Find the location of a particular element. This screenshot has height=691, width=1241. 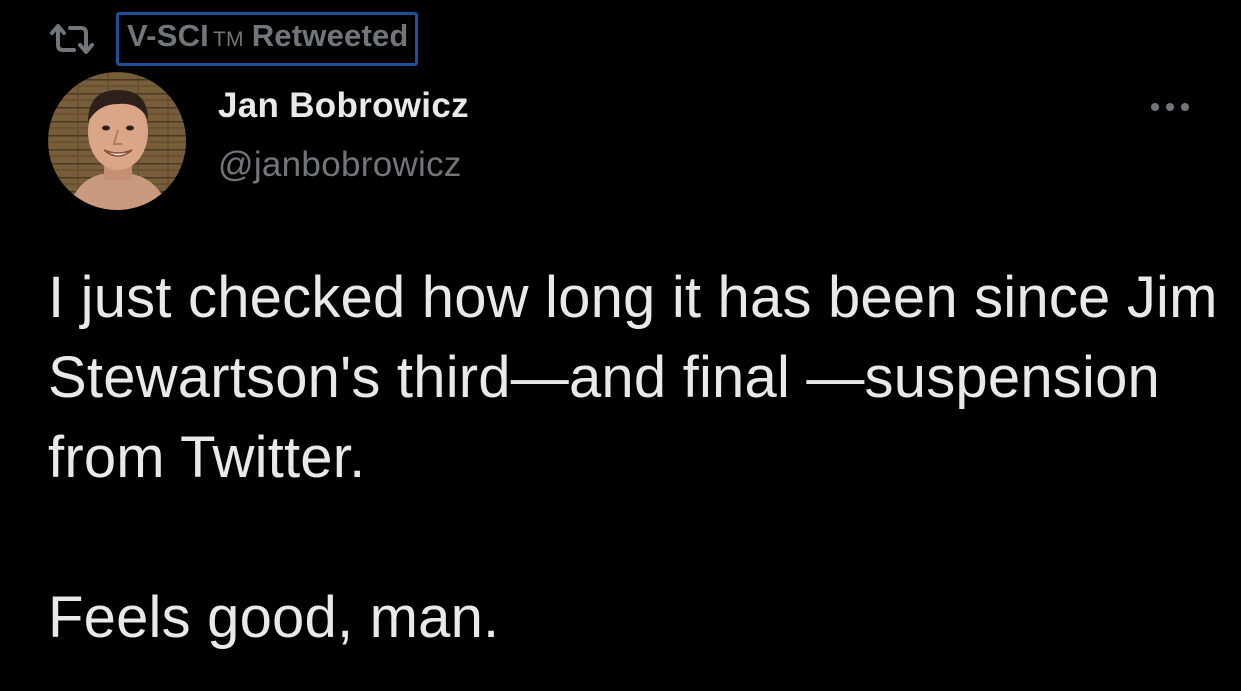

user-avatar is located at coordinates (117, 141).